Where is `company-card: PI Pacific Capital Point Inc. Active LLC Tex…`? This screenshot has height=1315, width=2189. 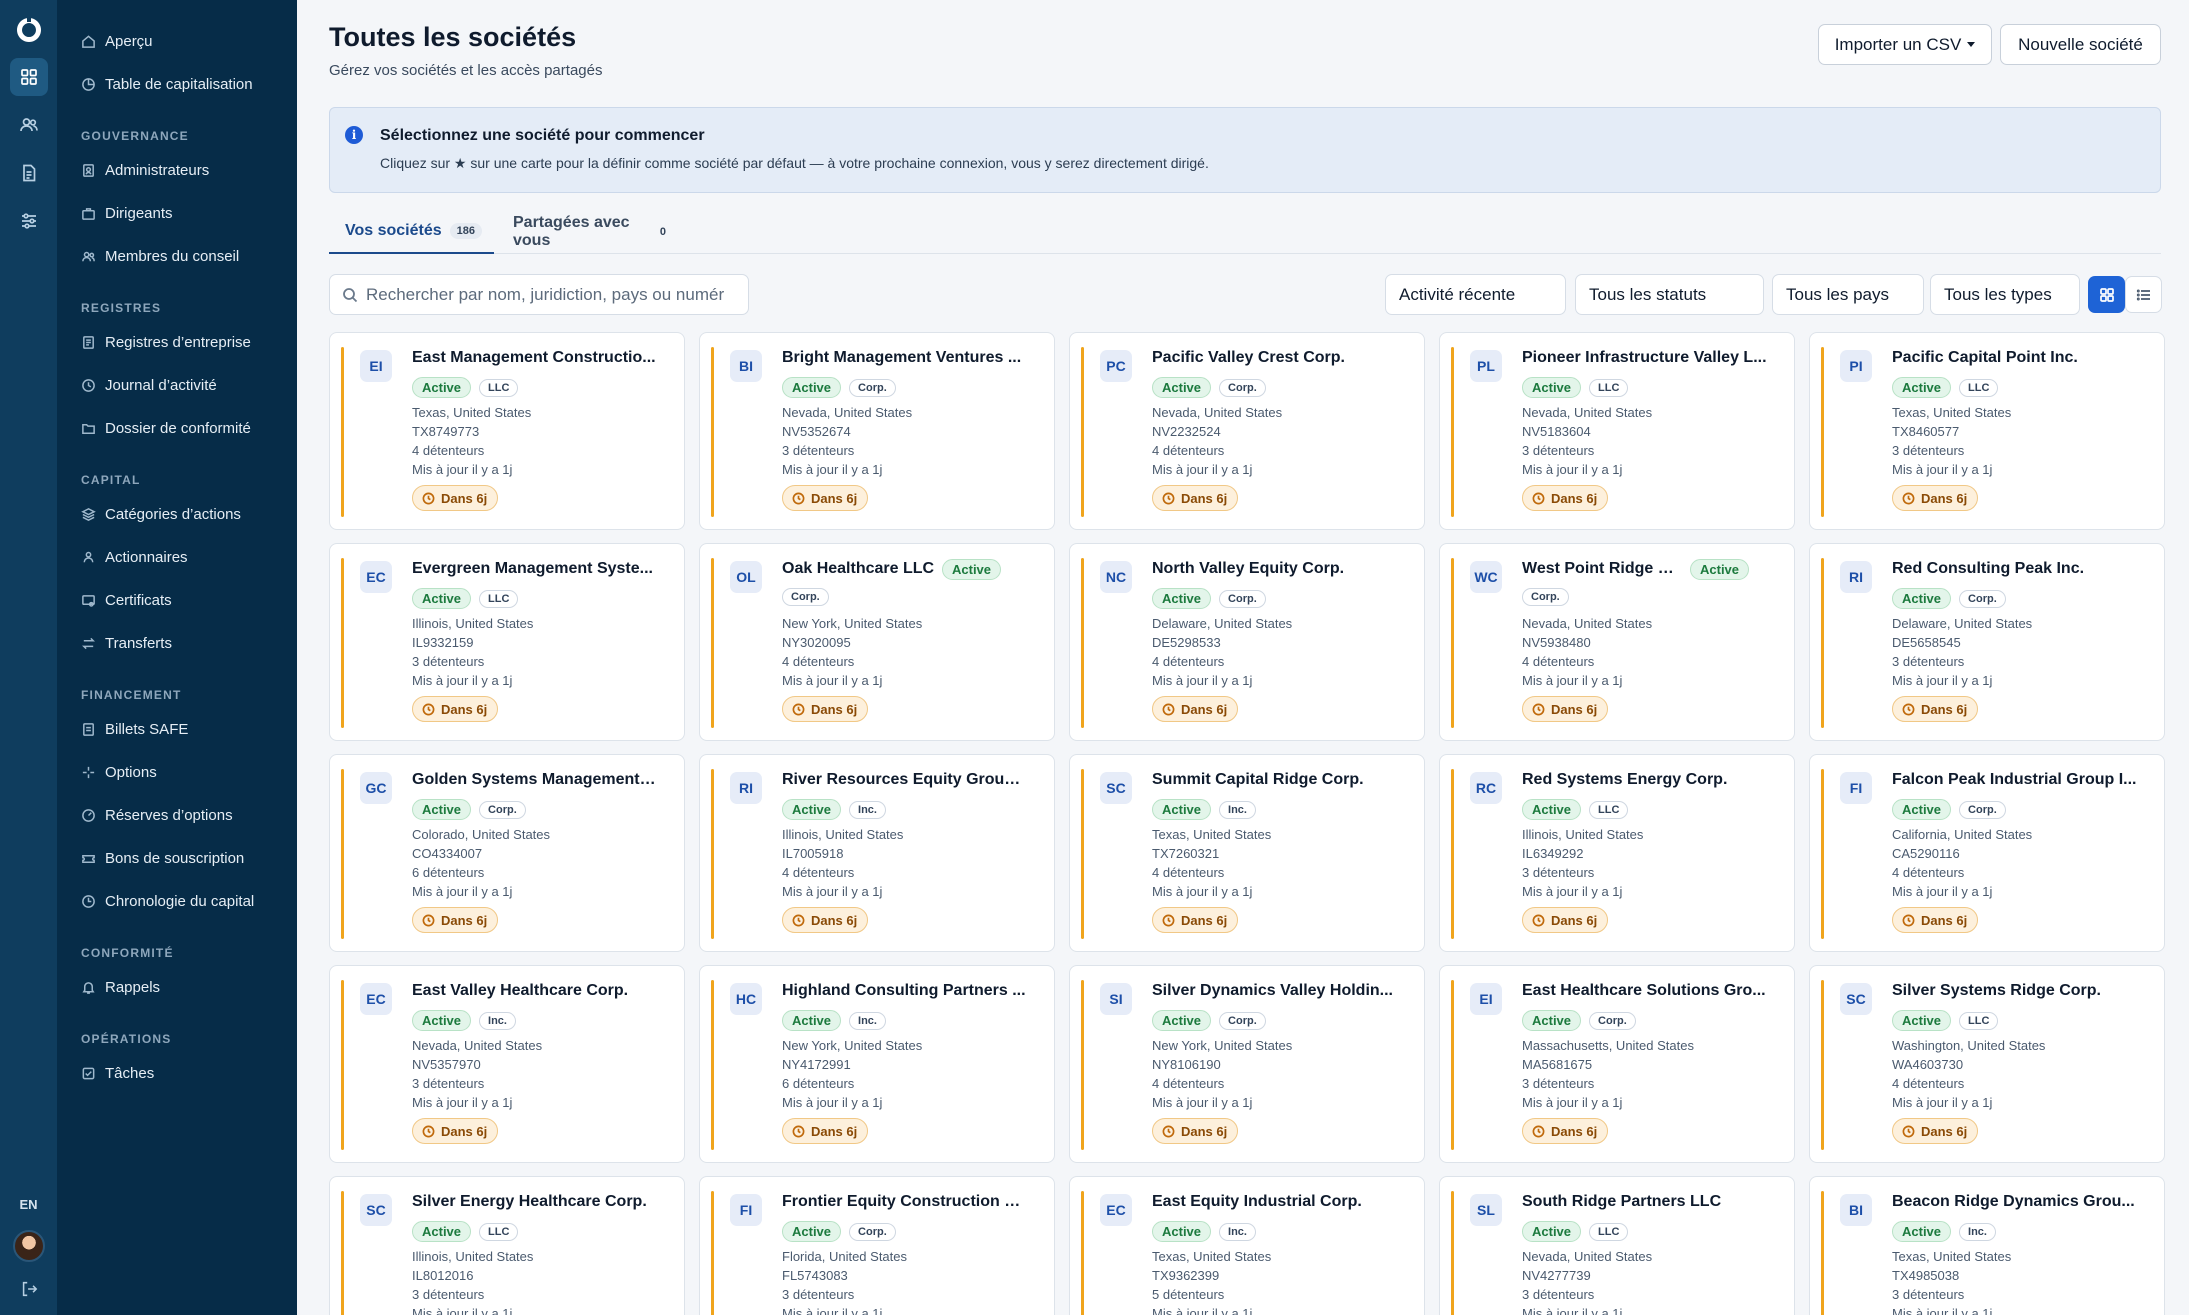
company-card: PI Pacific Capital Point Inc. Active LLC Tex… is located at coordinates (1987, 431).